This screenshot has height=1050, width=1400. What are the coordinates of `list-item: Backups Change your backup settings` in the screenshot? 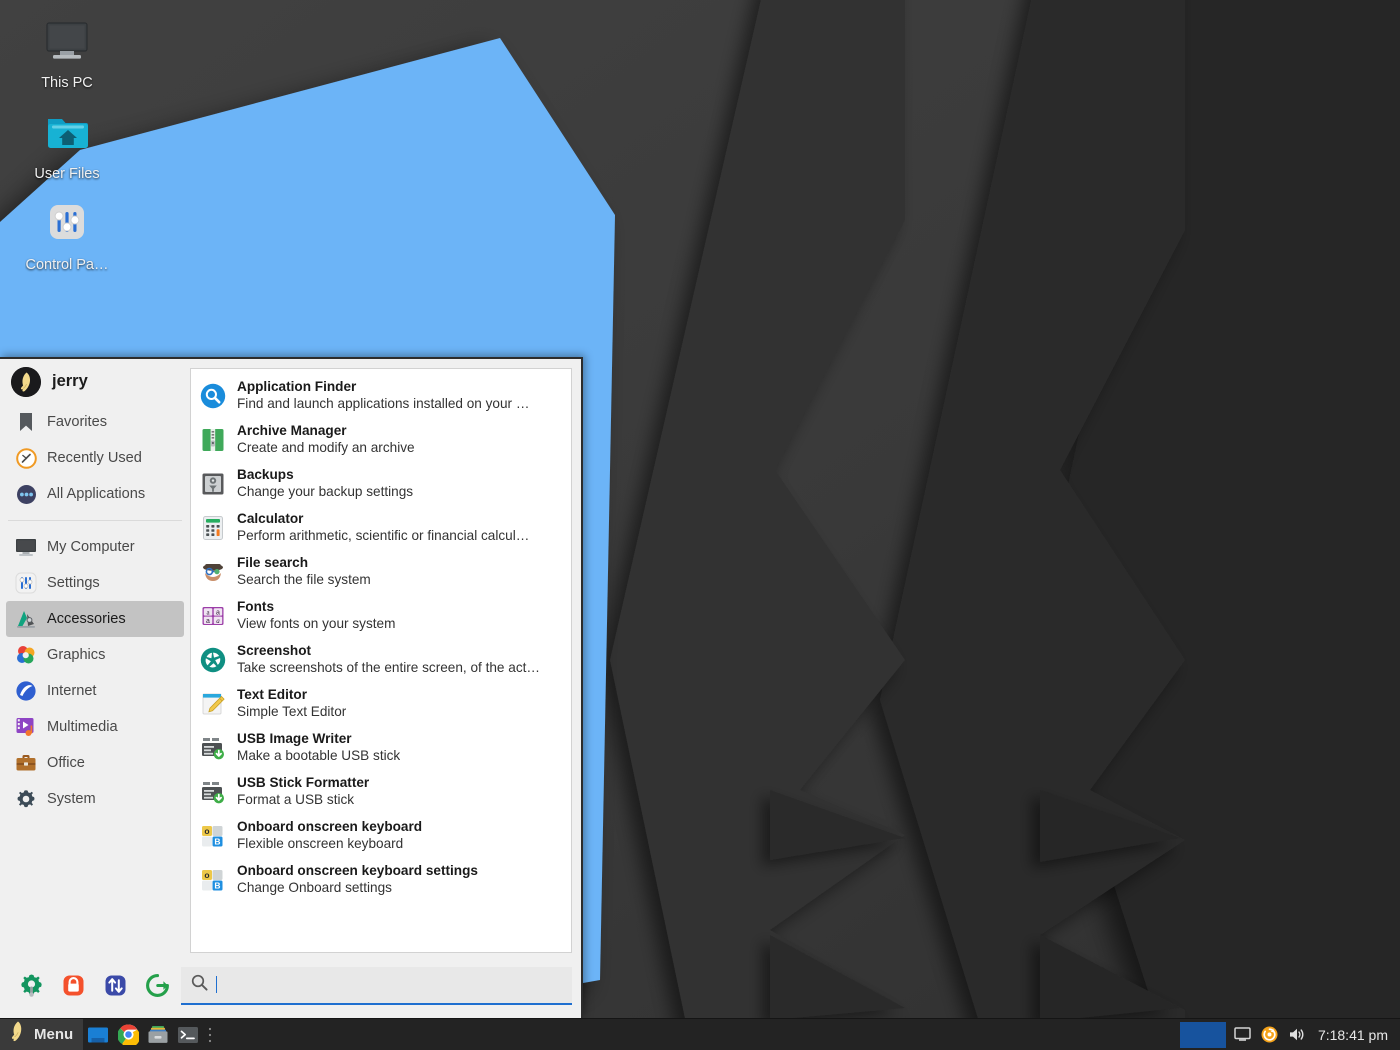 It's located at (381, 484).